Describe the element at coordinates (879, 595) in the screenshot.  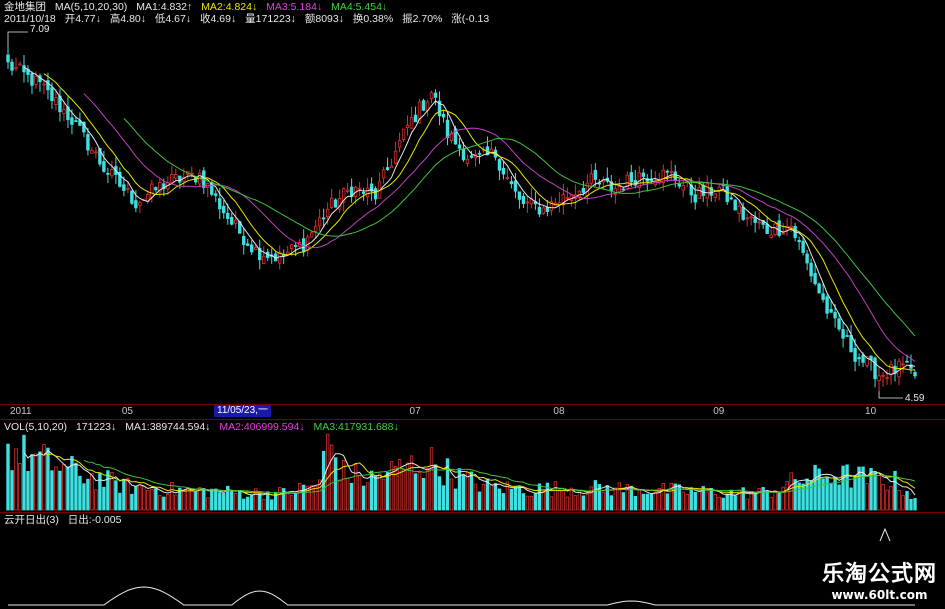
I see `watermark-url: www.60lt.com` at that location.